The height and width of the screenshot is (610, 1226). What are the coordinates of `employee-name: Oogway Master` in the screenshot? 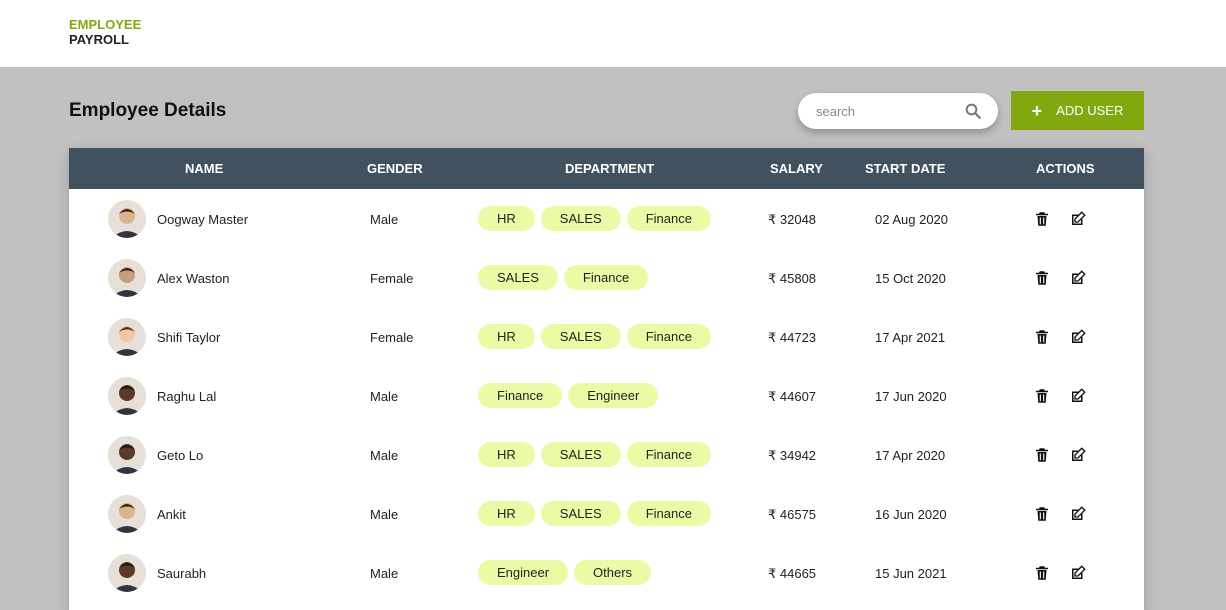 It's located at (203, 219).